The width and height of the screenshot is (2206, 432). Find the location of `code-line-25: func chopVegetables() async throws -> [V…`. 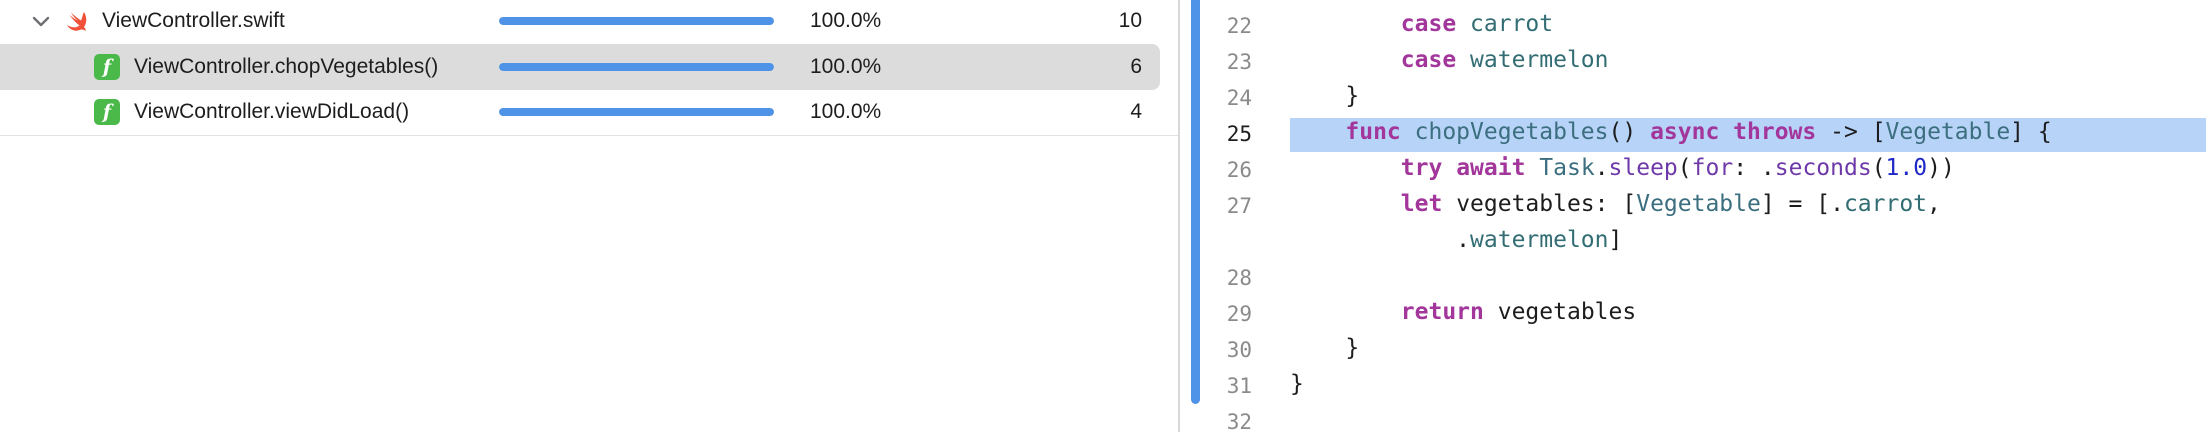

code-line-25: func chopVegetables() async throws -> [V… is located at coordinates (1671, 132).